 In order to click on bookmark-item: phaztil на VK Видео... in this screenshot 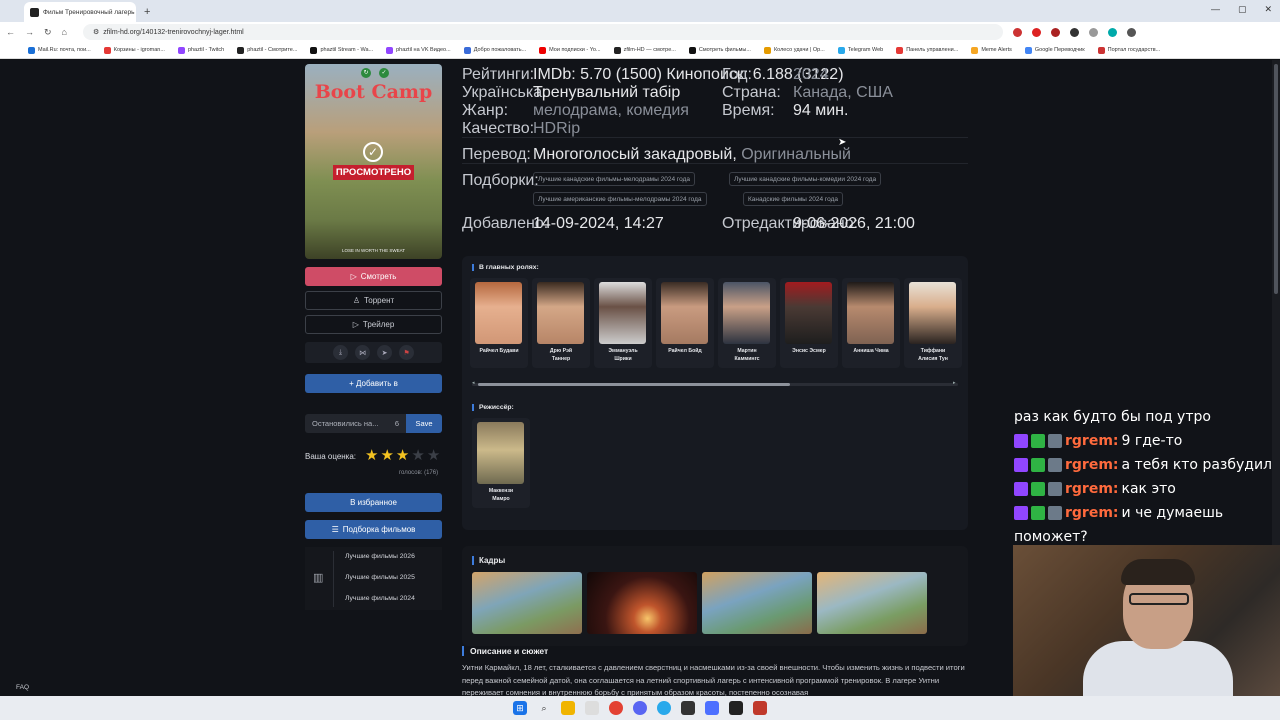, I will do `click(418, 50)`.